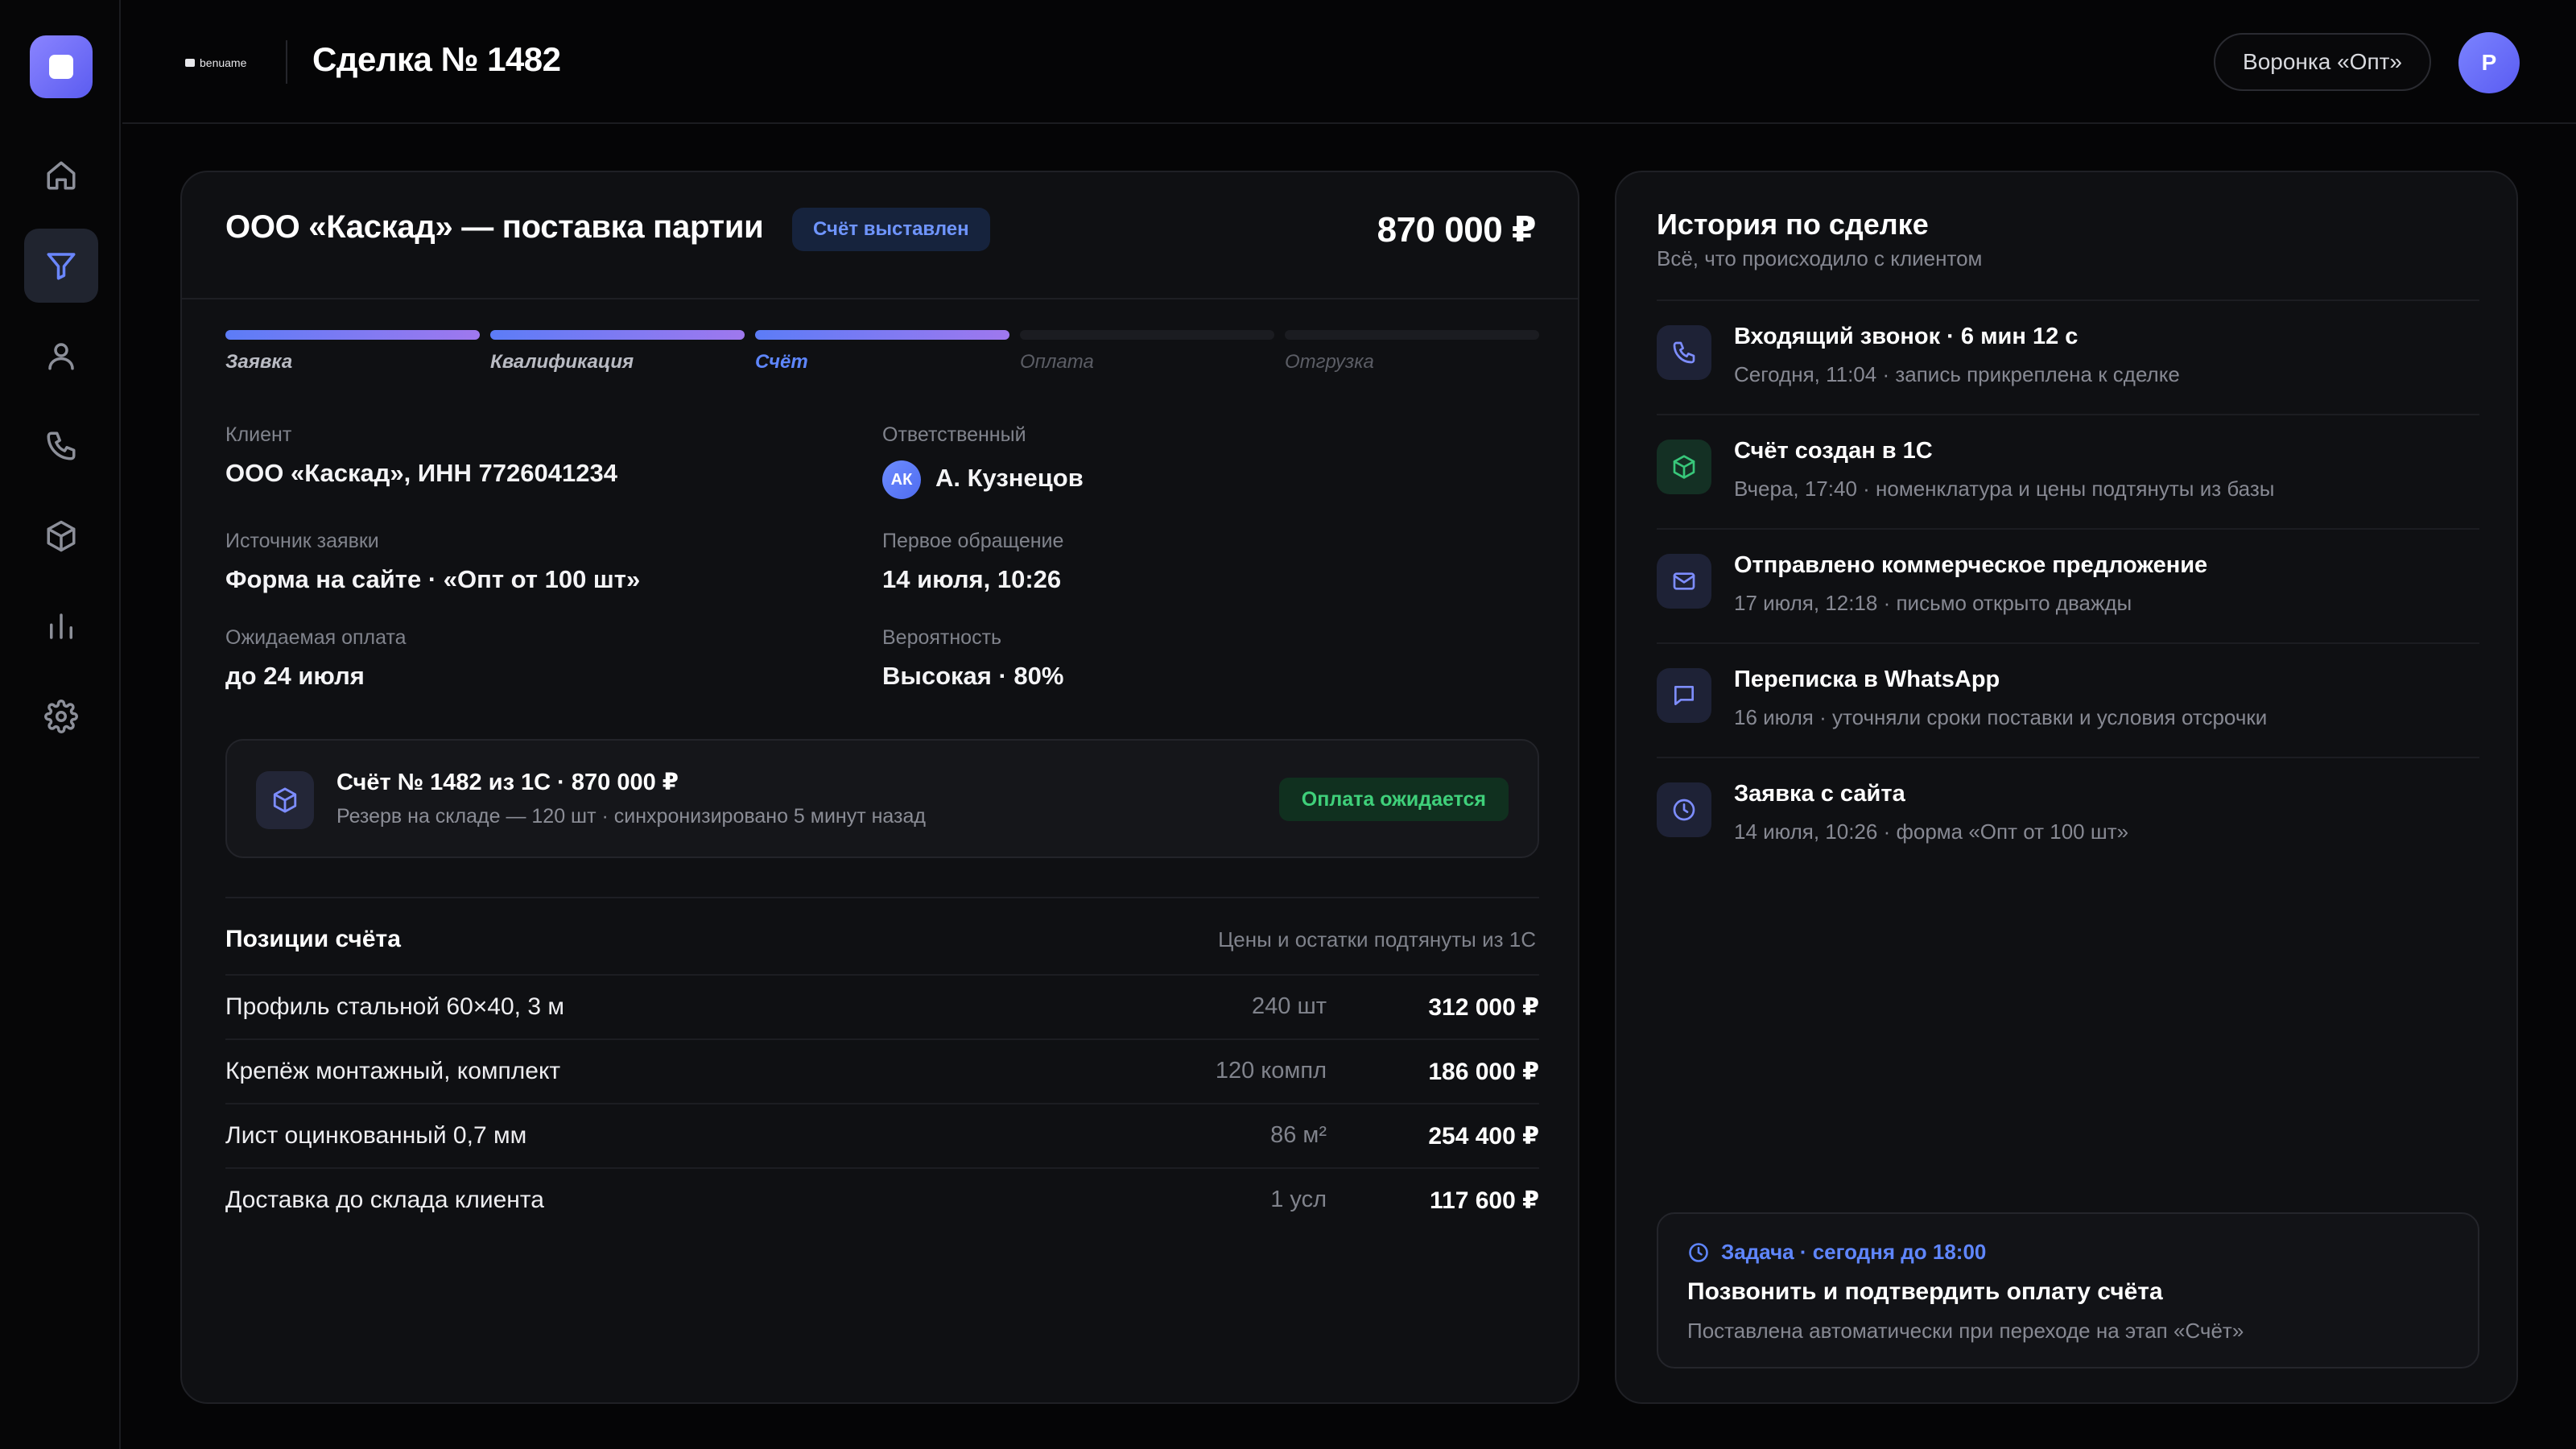 Image resolution: width=2576 pixels, height=1449 pixels. Describe the element at coordinates (1833, 451) in the screenshot. I see `history-item-title: Счёт создан в 1С` at that location.